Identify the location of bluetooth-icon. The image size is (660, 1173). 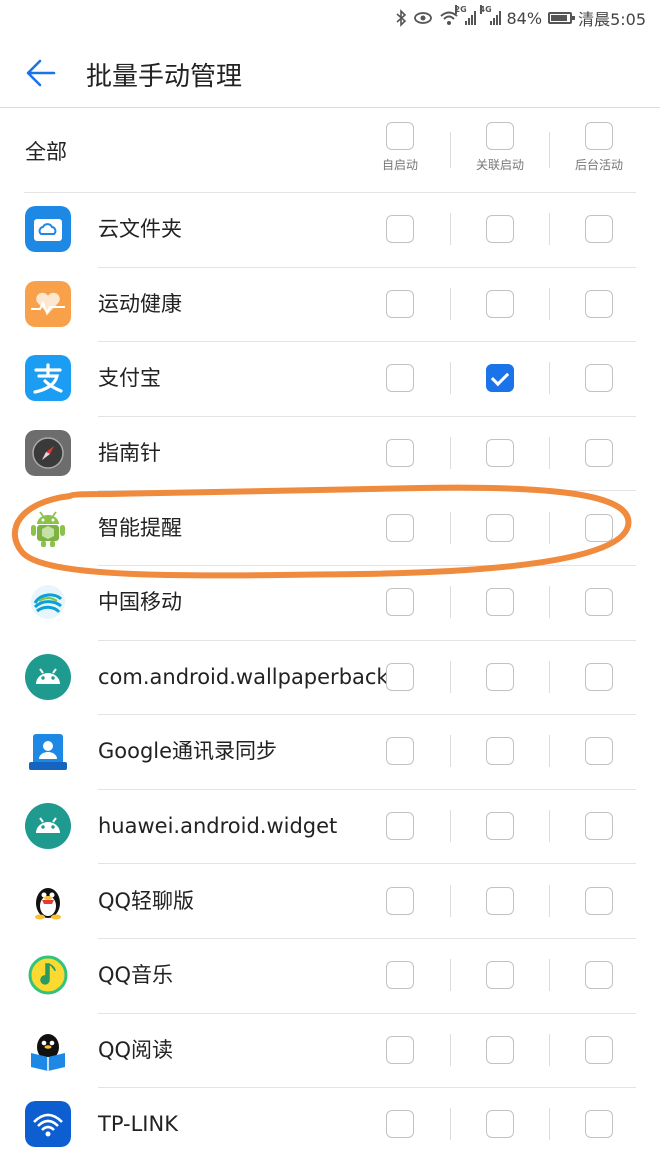
(401, 18).